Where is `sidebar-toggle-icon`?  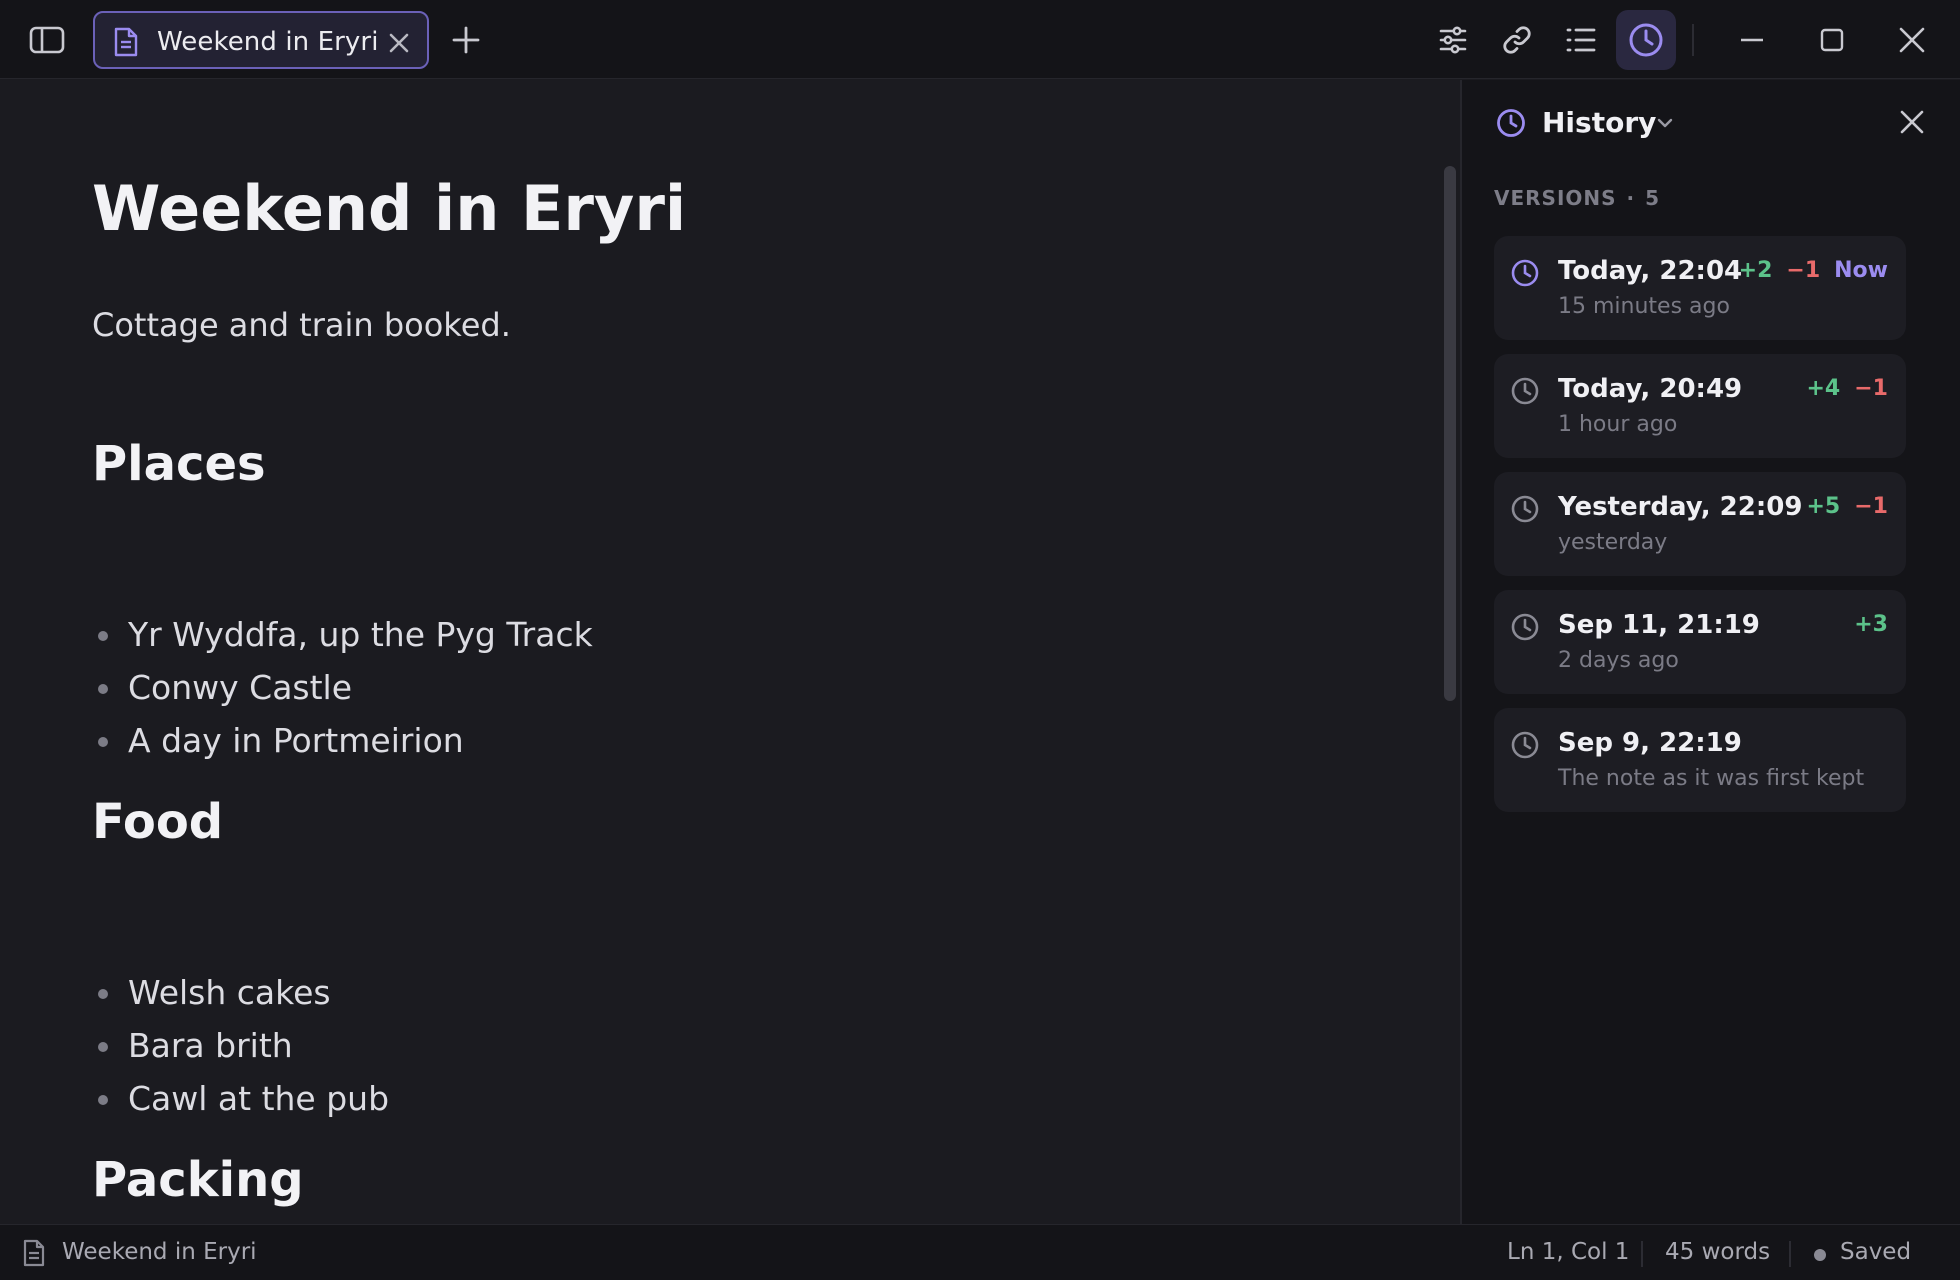 sidebar-toggle-icon is located at coordinates (47, 40).